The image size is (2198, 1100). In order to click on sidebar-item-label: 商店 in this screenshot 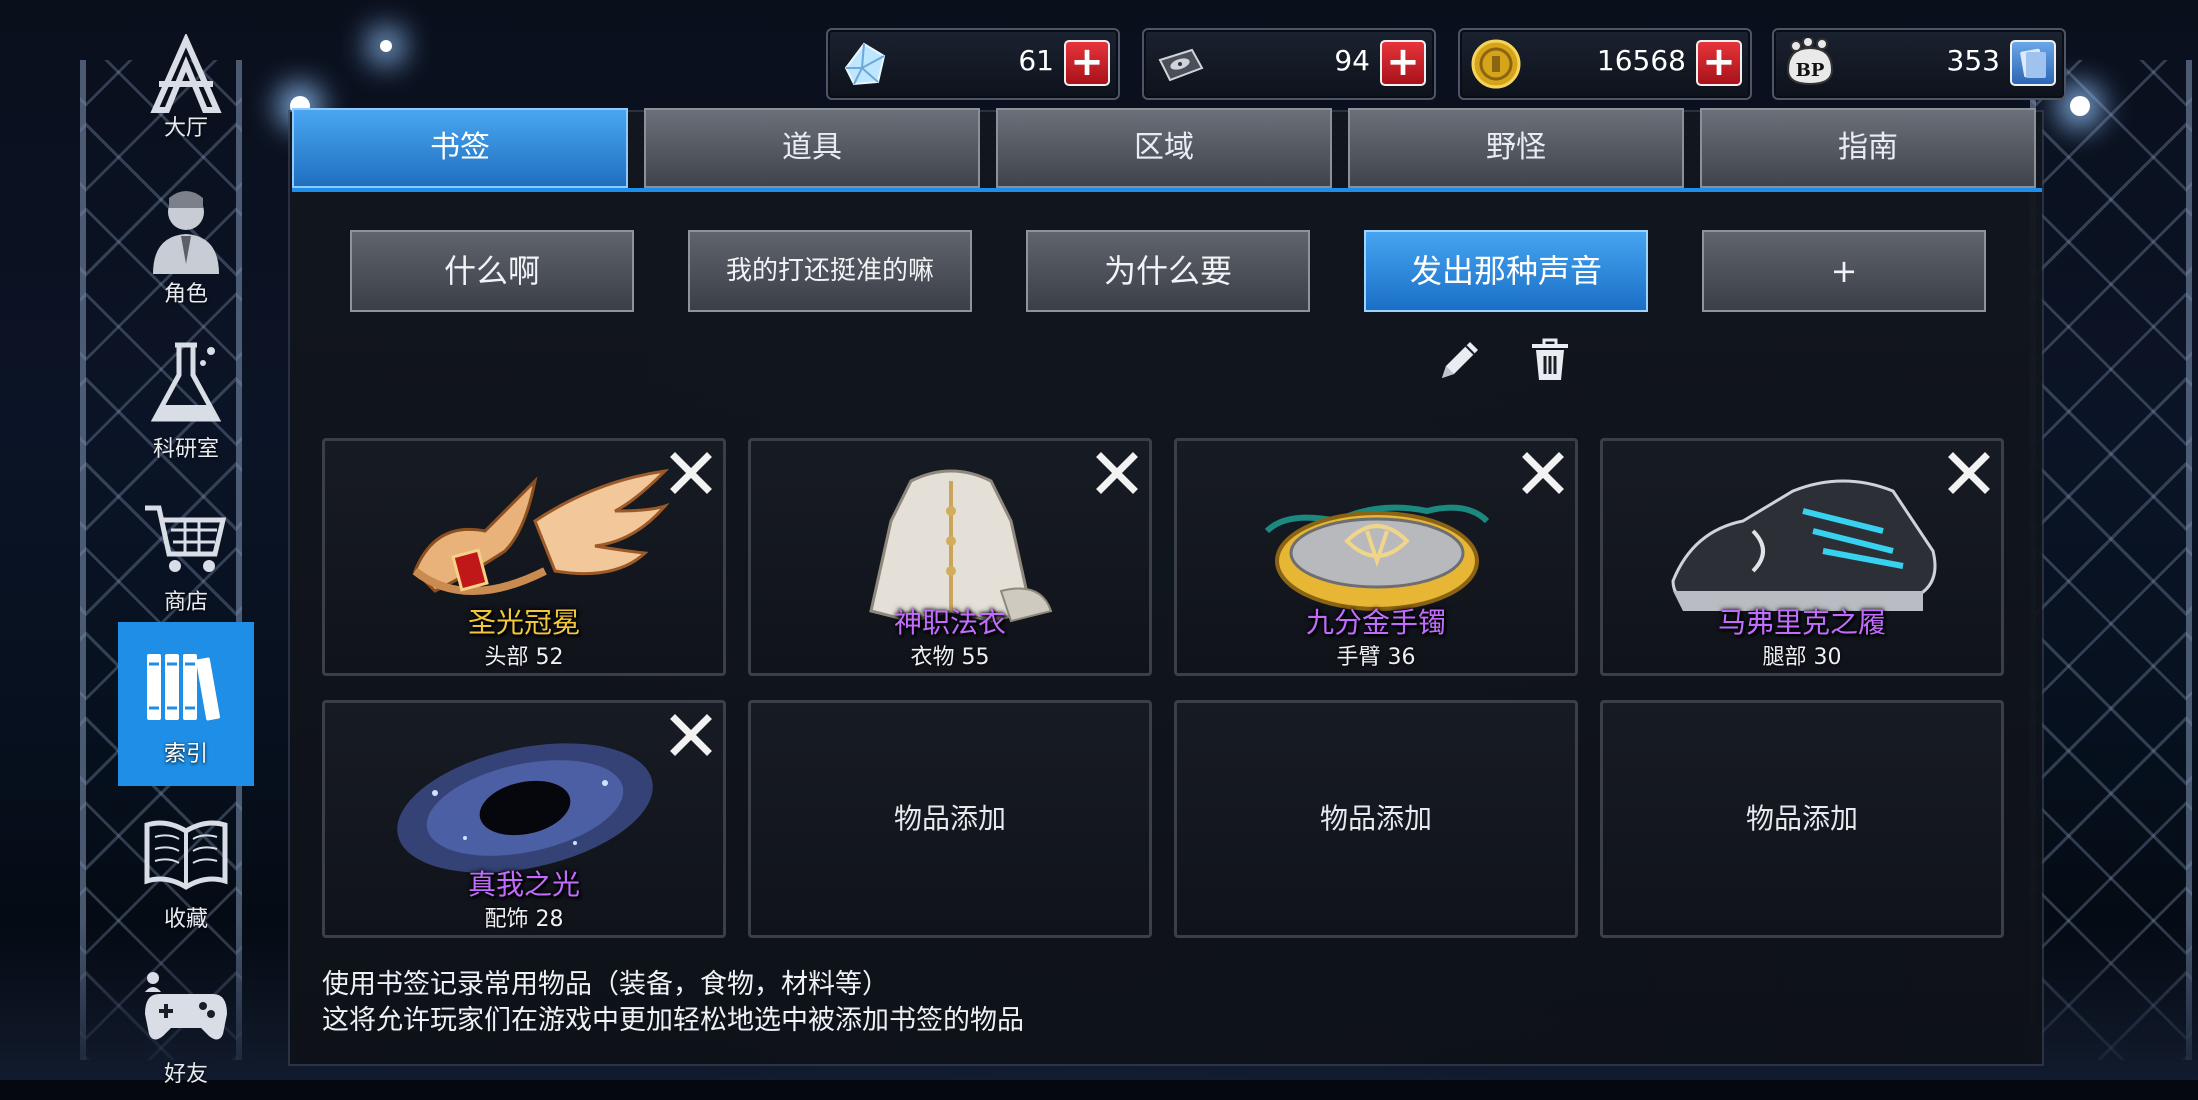, I will do `click(185, 602)`.